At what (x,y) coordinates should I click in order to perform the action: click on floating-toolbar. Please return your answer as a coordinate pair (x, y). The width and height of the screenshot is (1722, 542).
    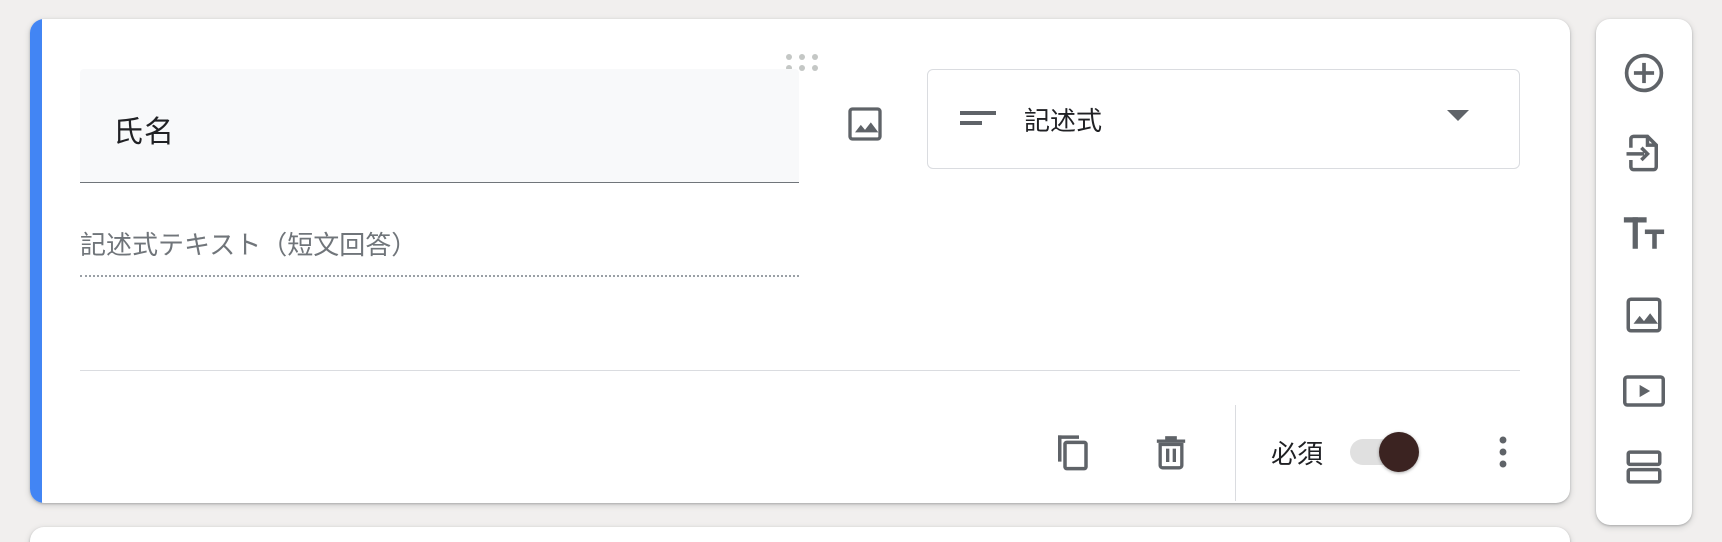
    Looking at the image, I should click on (1644, 272).